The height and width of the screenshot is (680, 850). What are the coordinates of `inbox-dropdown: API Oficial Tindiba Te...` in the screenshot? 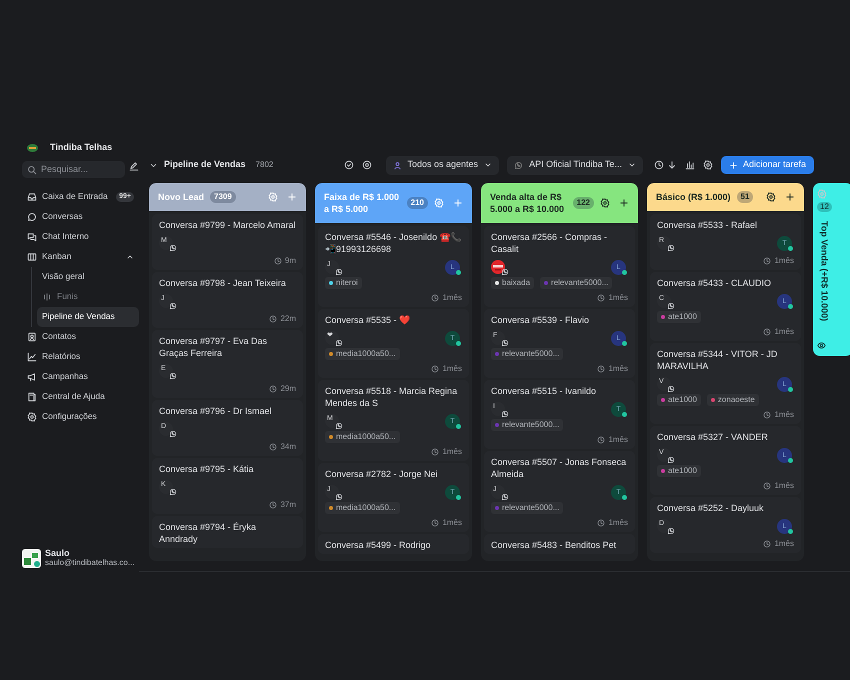 It's located at (575, 165).